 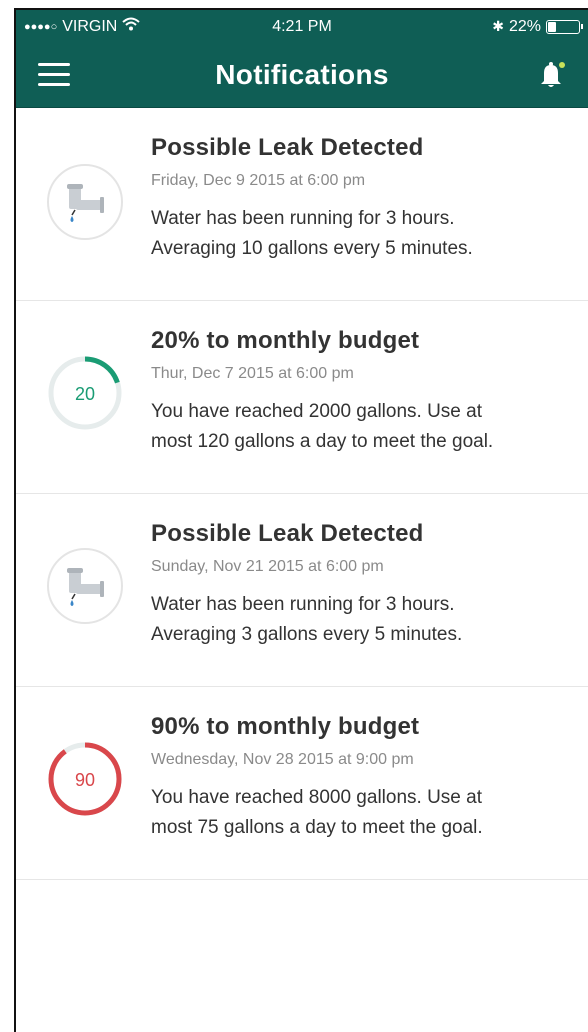 What do you see at coordinates (498, 26) in the screenshot?
I see `bluetooth-icon: ✱` at bounding box center [498, 26].